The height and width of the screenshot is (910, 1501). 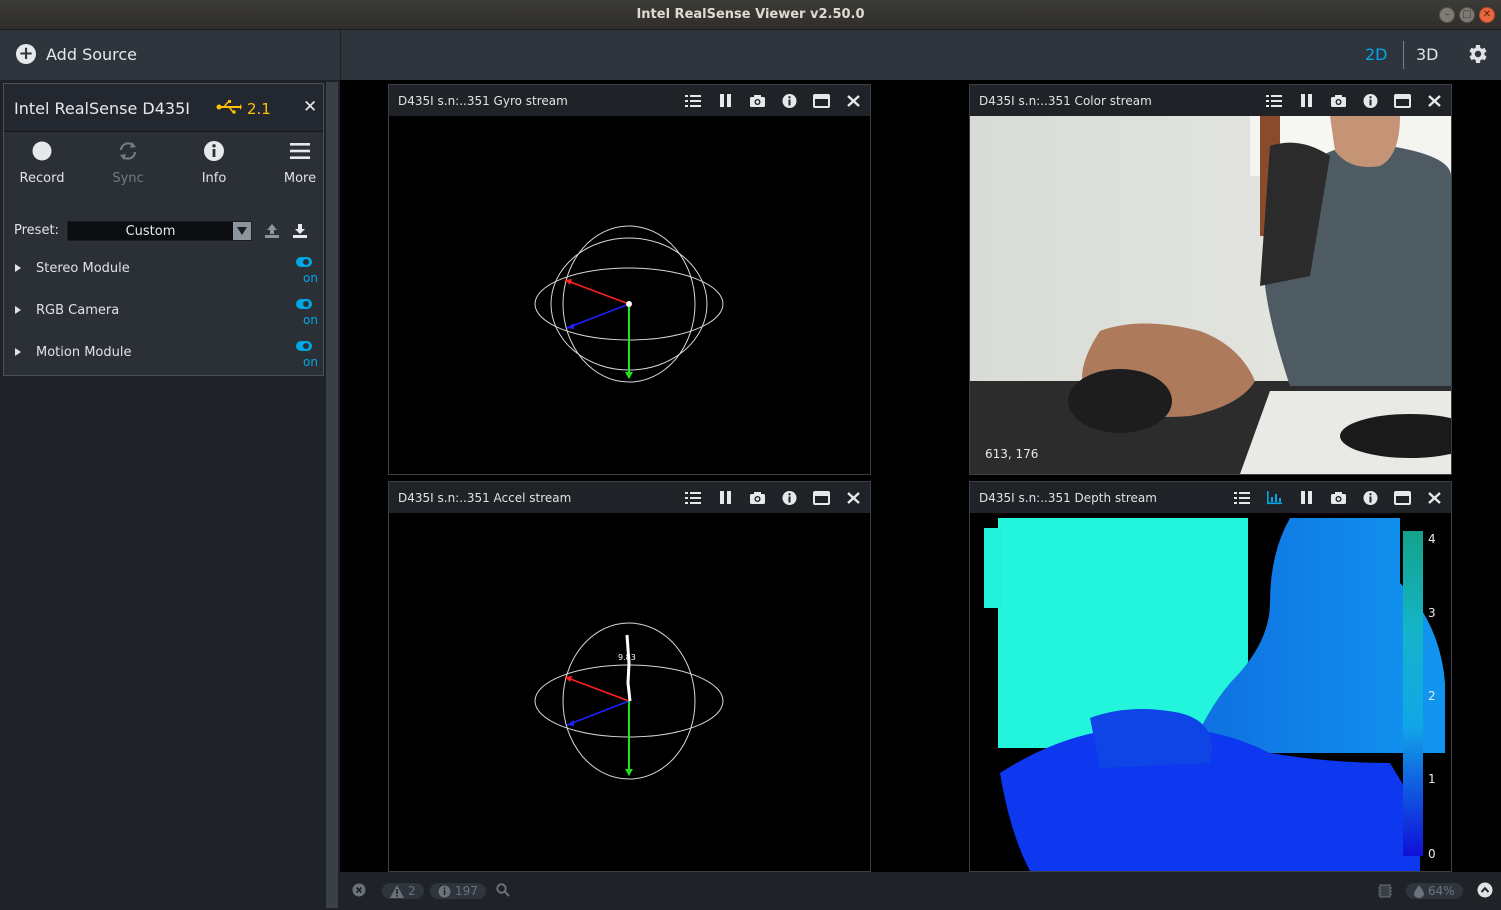 What do you see at coordinates (397, 891) in the screenshot?
I see `warning-icon` at bounding box center [397, 891].